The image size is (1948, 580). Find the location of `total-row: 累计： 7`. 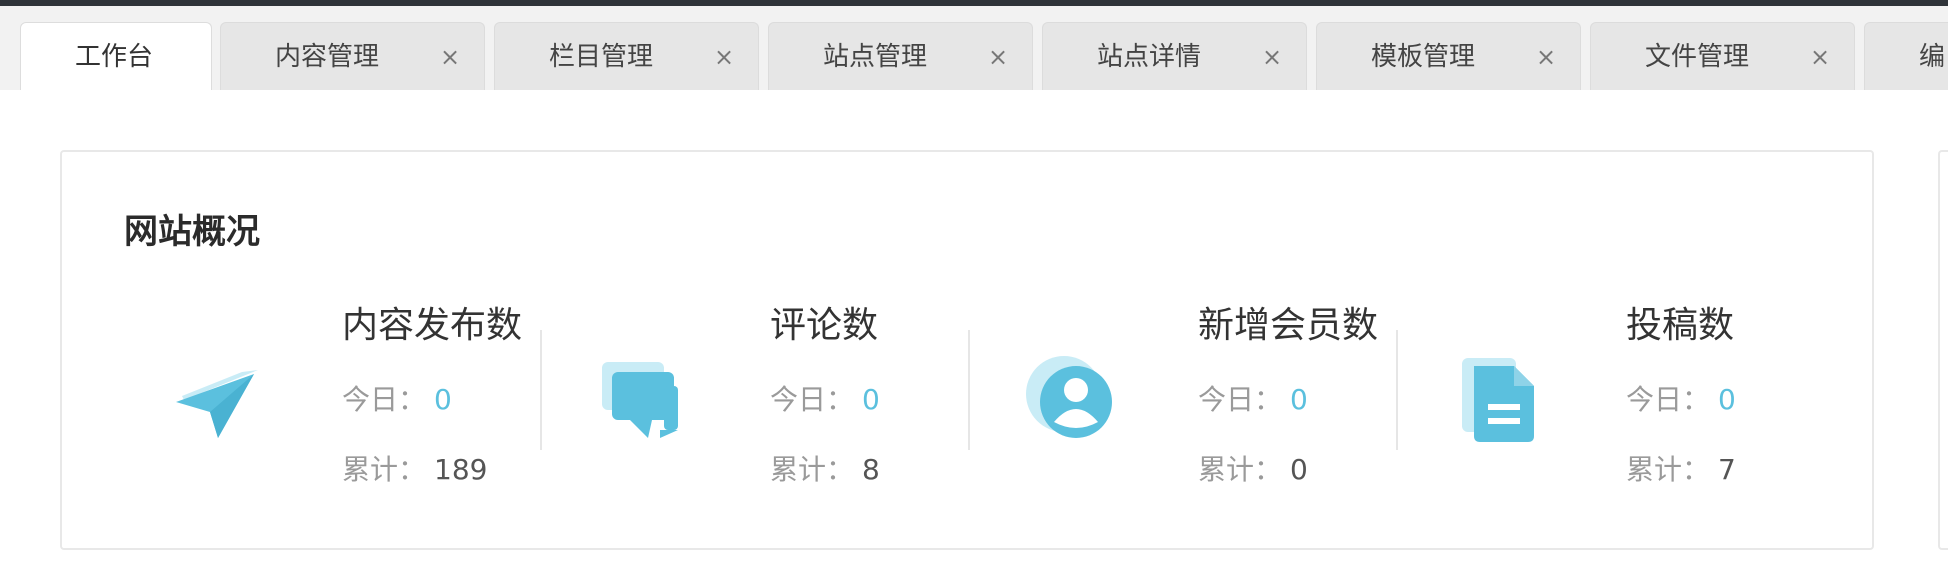

total-row: 累计： 7 is located at coordinates (1681, 470).